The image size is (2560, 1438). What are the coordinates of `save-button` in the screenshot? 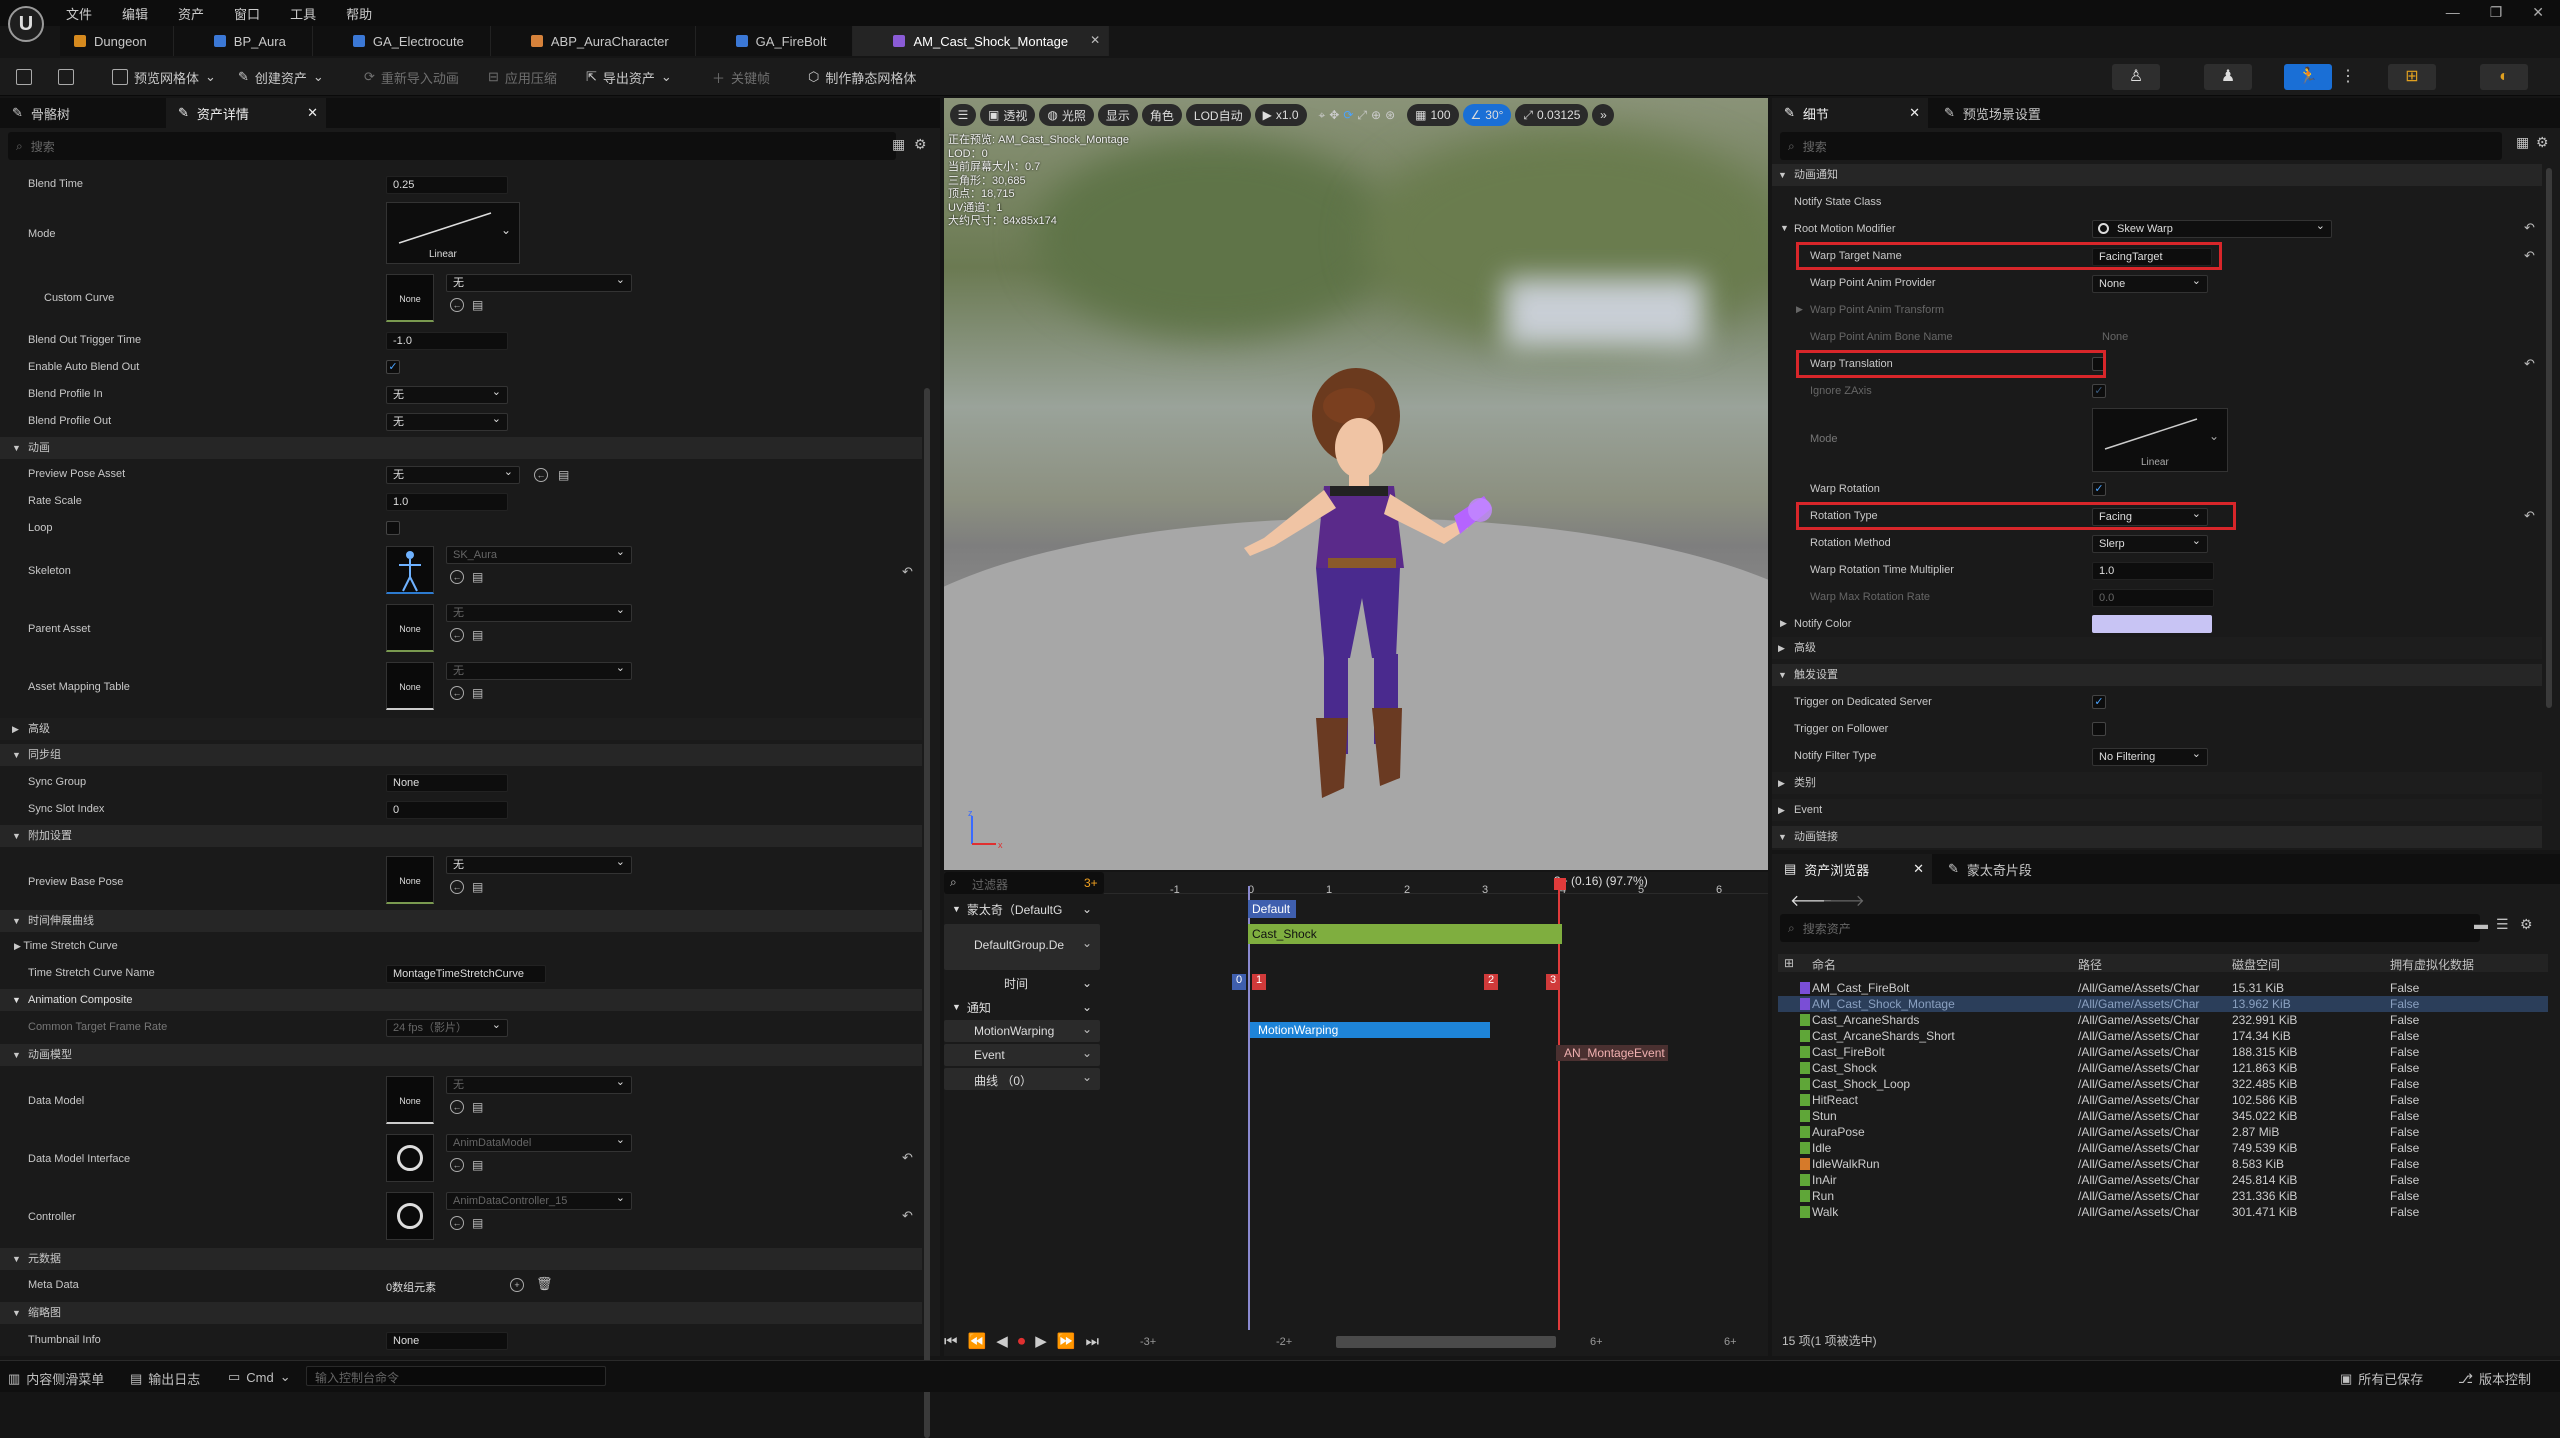 It's located at (24, 77).